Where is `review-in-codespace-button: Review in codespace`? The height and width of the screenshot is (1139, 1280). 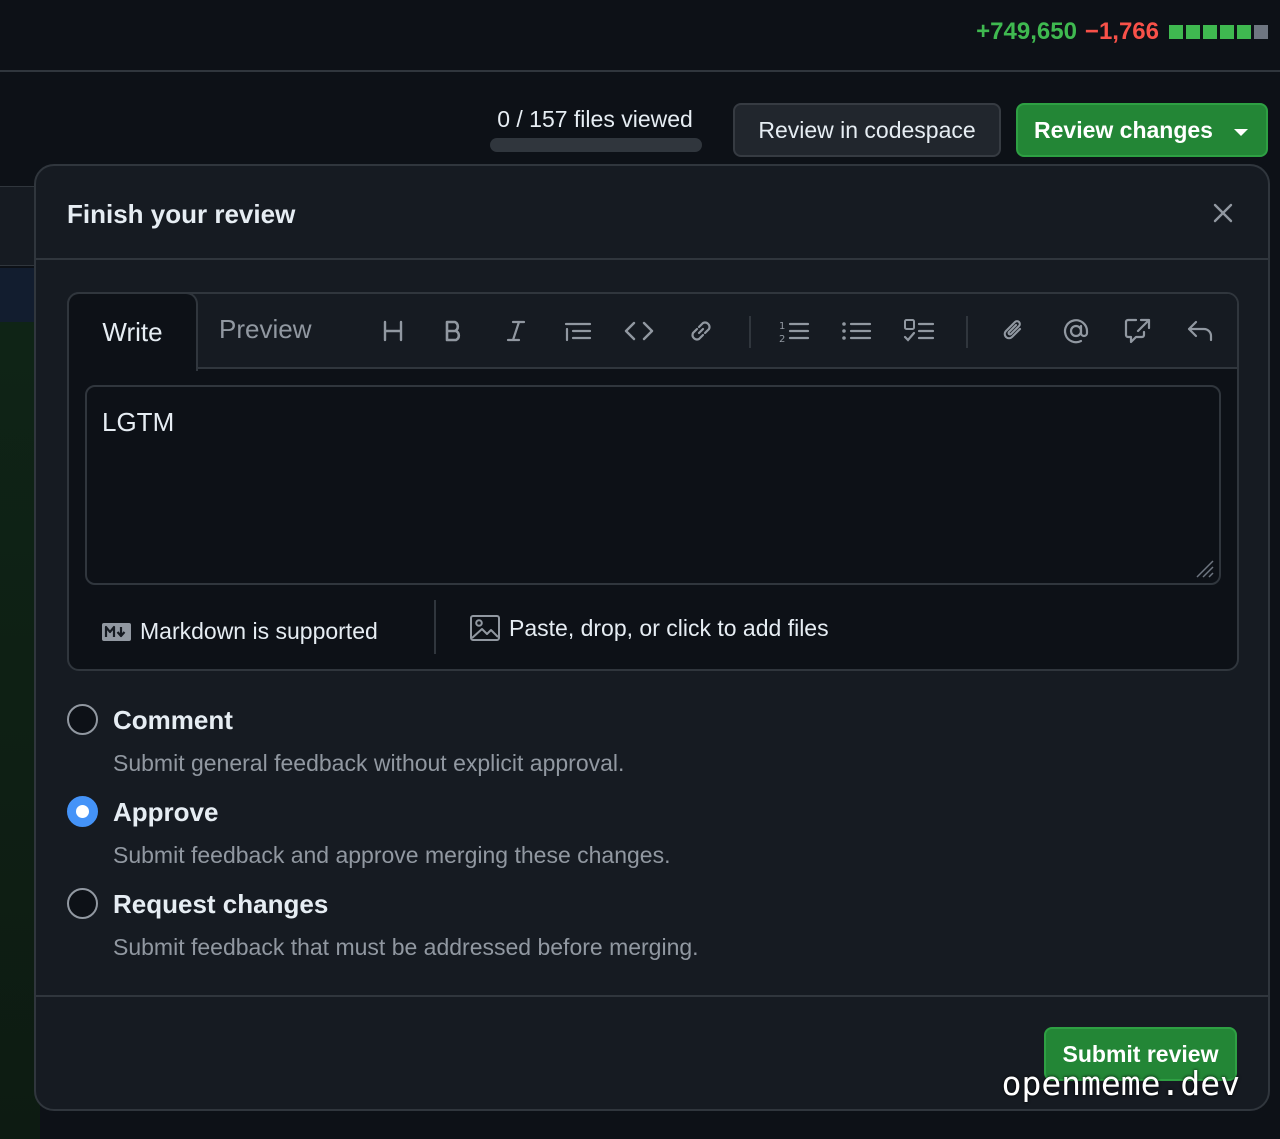 review-in-codespace-button: Review in codespace is located at coordinates (867, 130).